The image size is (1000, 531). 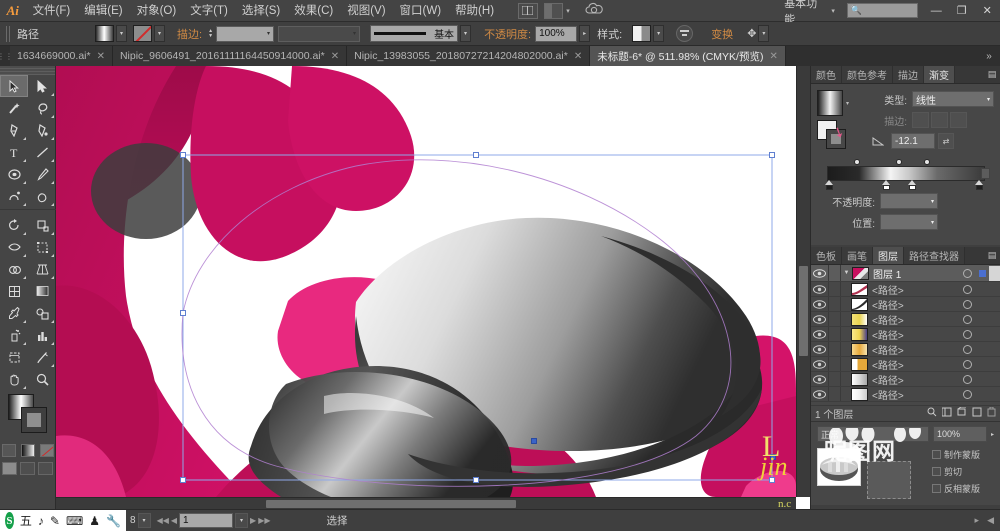 What do you see at coordinates (414, 33) in the screenshot?
I see `brush-definition-field: 基本` at bounding box center [414, 33].